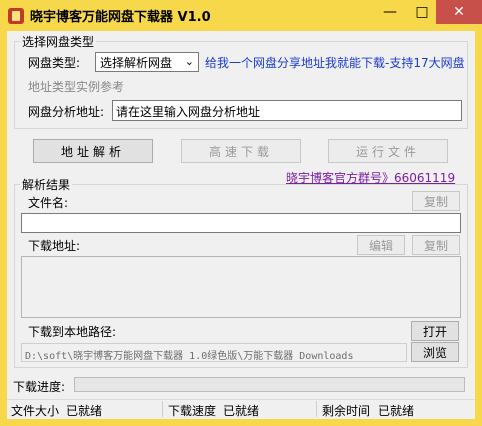 The width and height of the screenshot is (482, 426). Describe the element at coordinates (76, 86) in the screenshot. I see `example-link: 地址类型实例参考` at that location.